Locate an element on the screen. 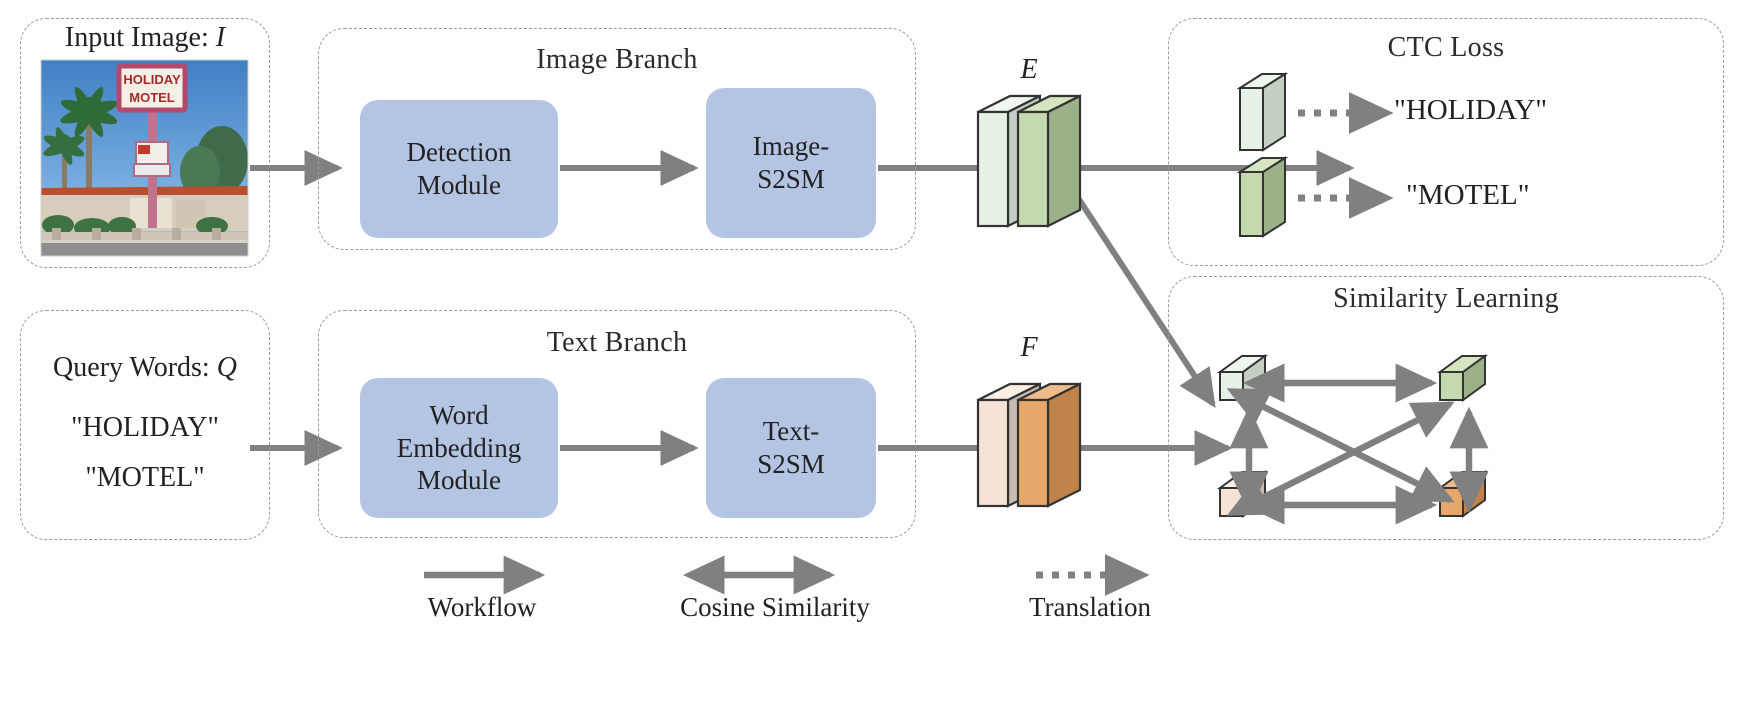 The height and width of the screenshot is (708, 1744). input-image-title-text: Input Image: is located at coordinates (140, 37).